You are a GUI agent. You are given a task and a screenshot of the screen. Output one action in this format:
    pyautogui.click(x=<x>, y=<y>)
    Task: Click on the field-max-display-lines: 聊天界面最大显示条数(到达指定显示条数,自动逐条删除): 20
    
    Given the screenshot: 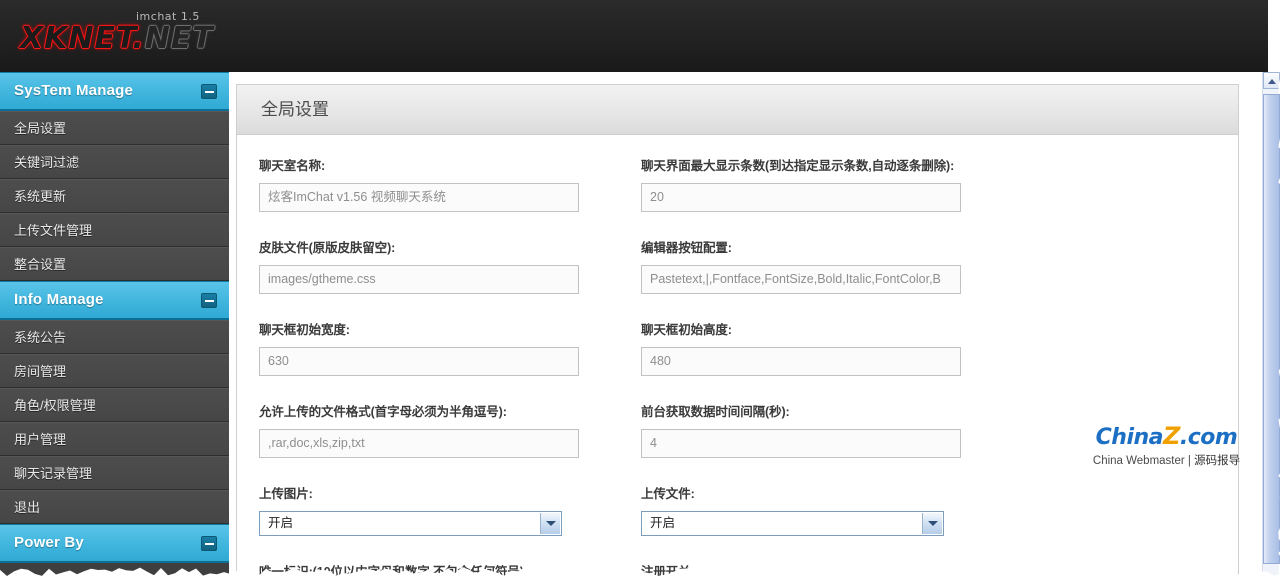 What is the action you would take?
    pyautogui.click(x=807, y=183)
    